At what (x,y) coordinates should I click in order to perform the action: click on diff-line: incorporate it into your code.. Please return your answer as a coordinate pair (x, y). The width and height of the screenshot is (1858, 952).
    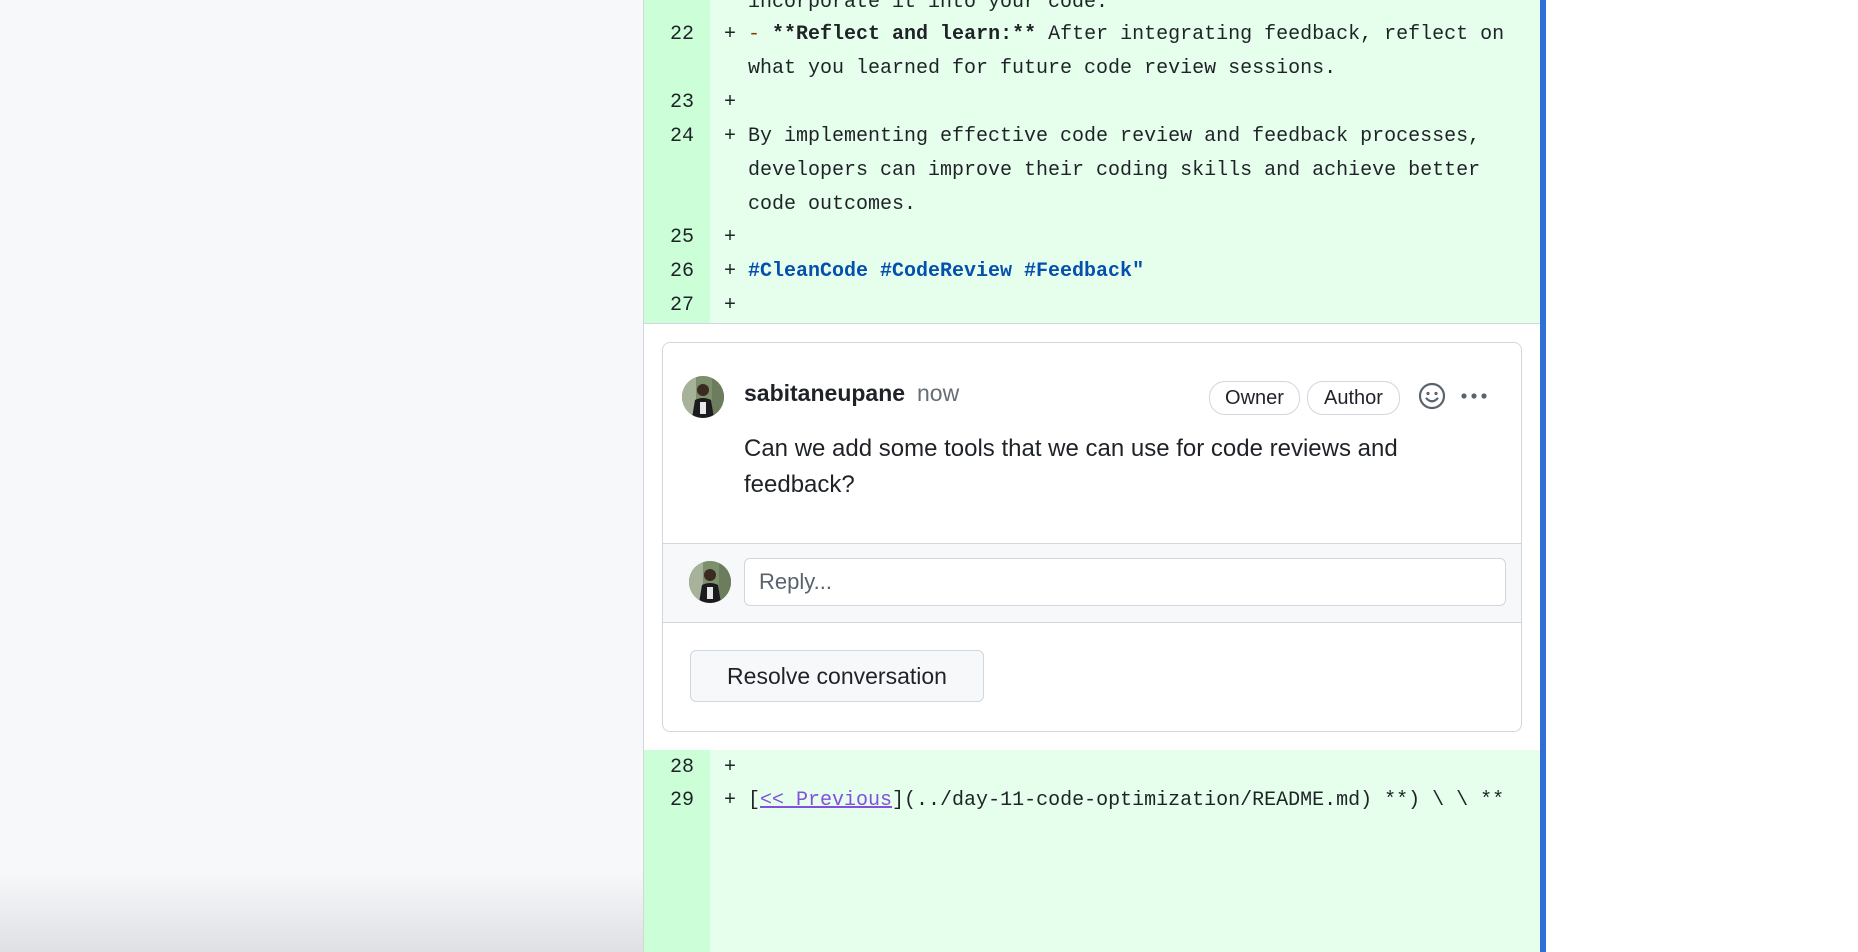
    Looking at the image, I should click on (1092, 10).